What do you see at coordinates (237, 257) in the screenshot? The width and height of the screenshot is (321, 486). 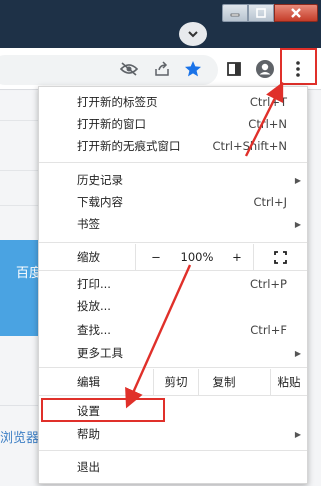 I see `zoom-in-button: +` at bounding box center [237, 257].